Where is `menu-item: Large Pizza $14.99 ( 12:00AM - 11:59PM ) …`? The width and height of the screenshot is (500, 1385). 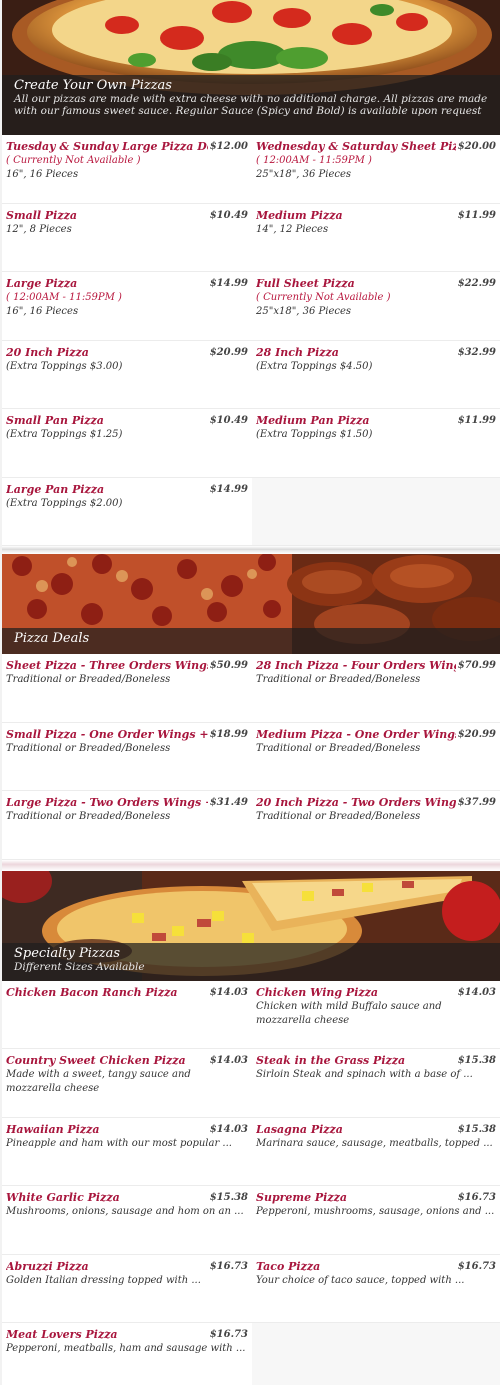 menu-item: Large Pizza $14.99 ( 12:00AM - 11:59PM ) … is located at coordinates (127, 306).